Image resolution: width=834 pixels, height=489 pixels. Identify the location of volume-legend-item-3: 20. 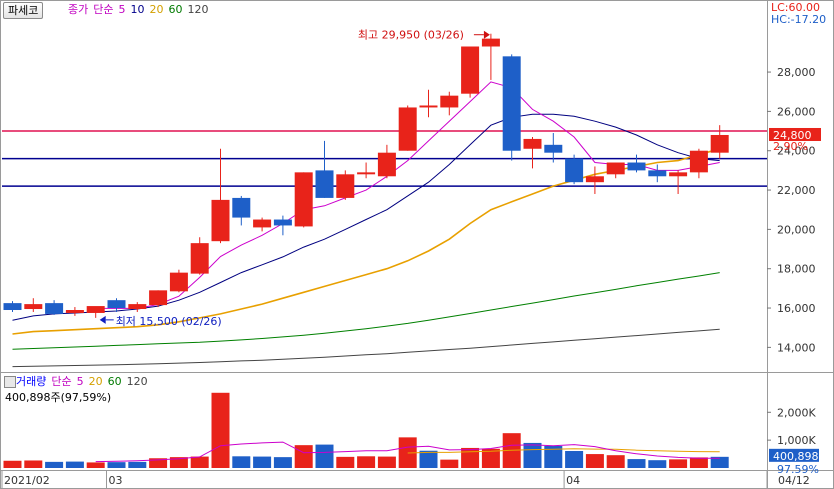
(95, 381).